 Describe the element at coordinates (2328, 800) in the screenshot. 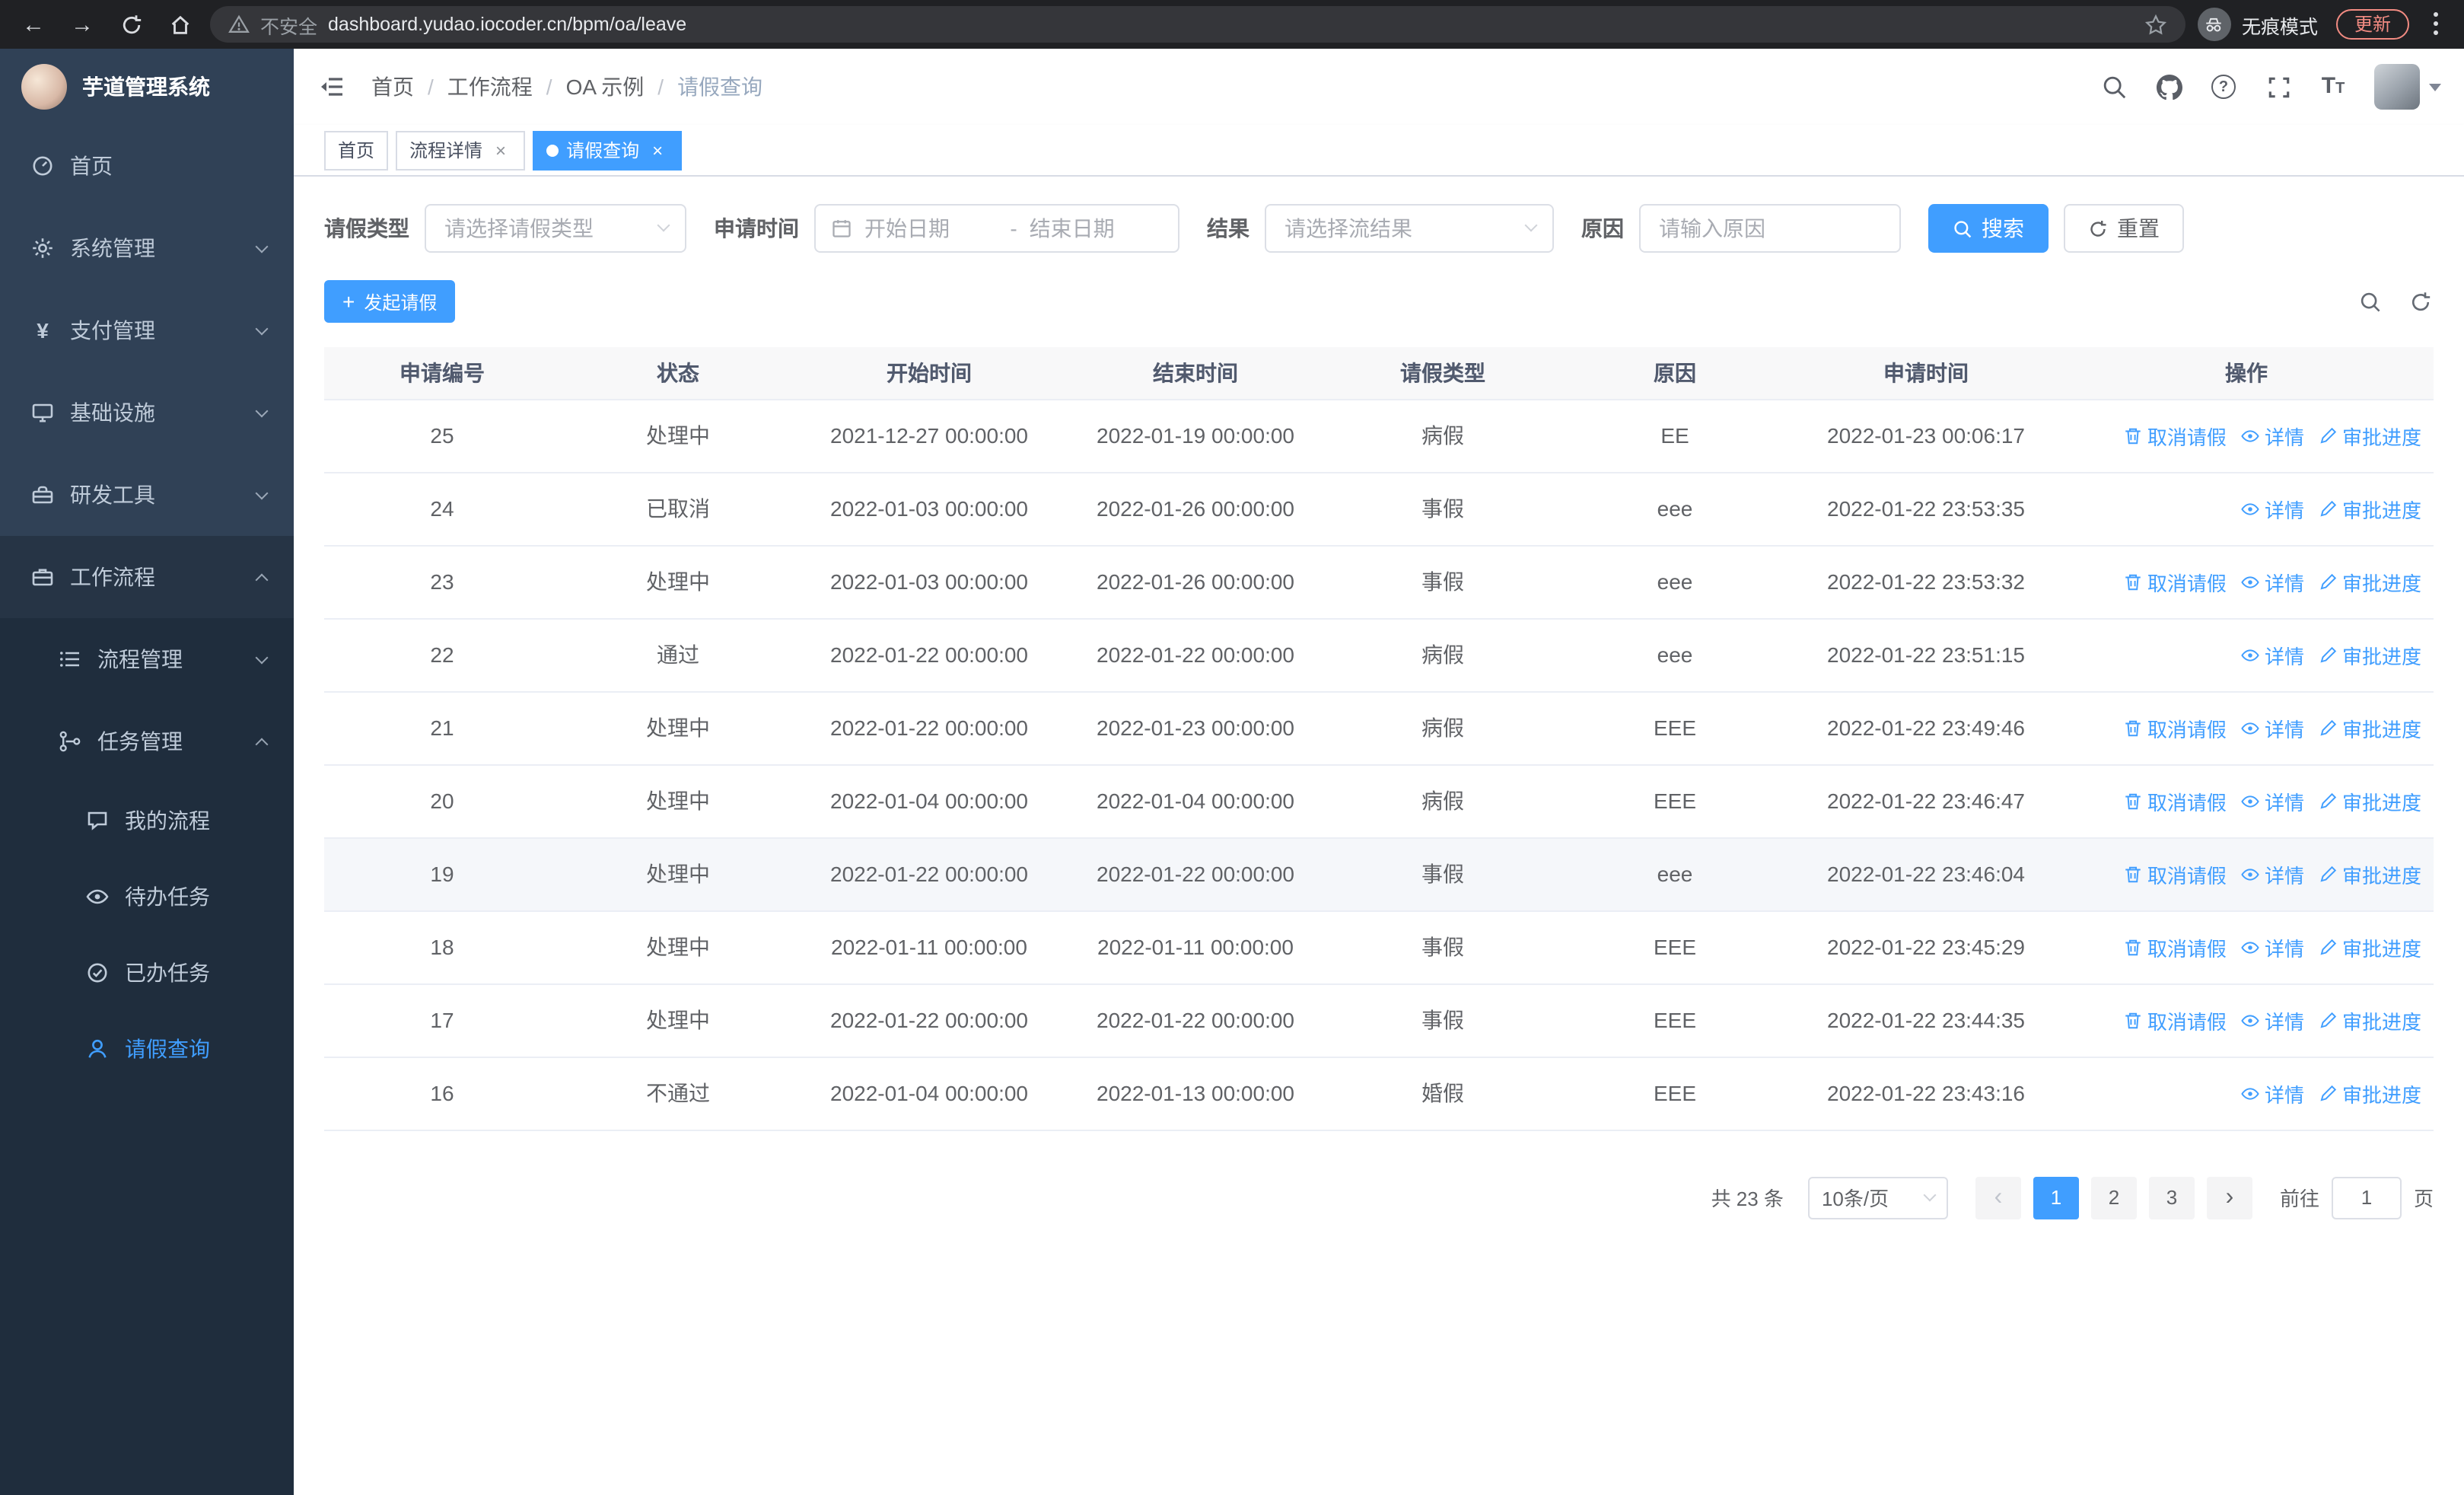

I see `edit-icon` at that location.